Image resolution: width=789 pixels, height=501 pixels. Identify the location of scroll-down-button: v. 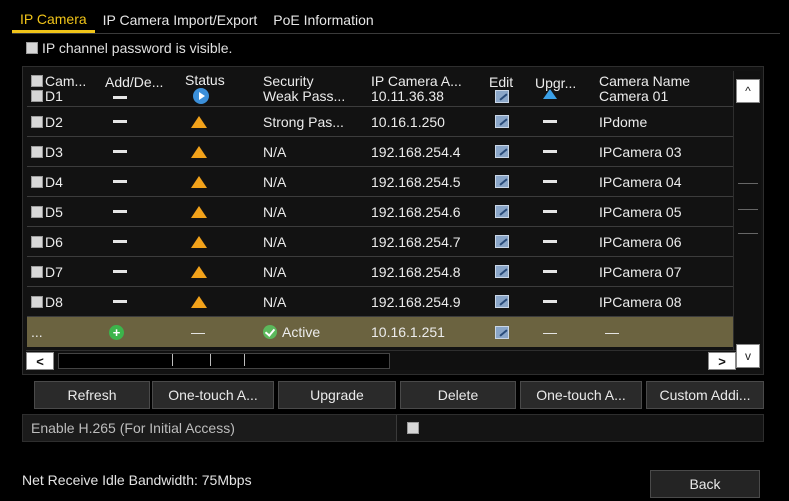
(748, 356).